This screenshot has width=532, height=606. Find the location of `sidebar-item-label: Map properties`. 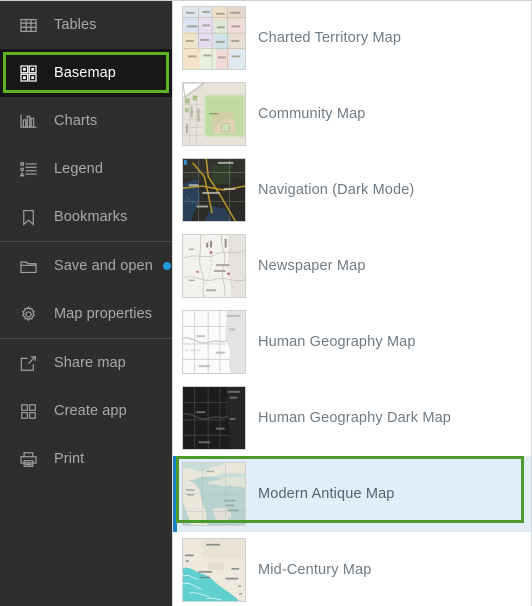

sidebar-item-label: Map properties is located at coordinates (103, 314).